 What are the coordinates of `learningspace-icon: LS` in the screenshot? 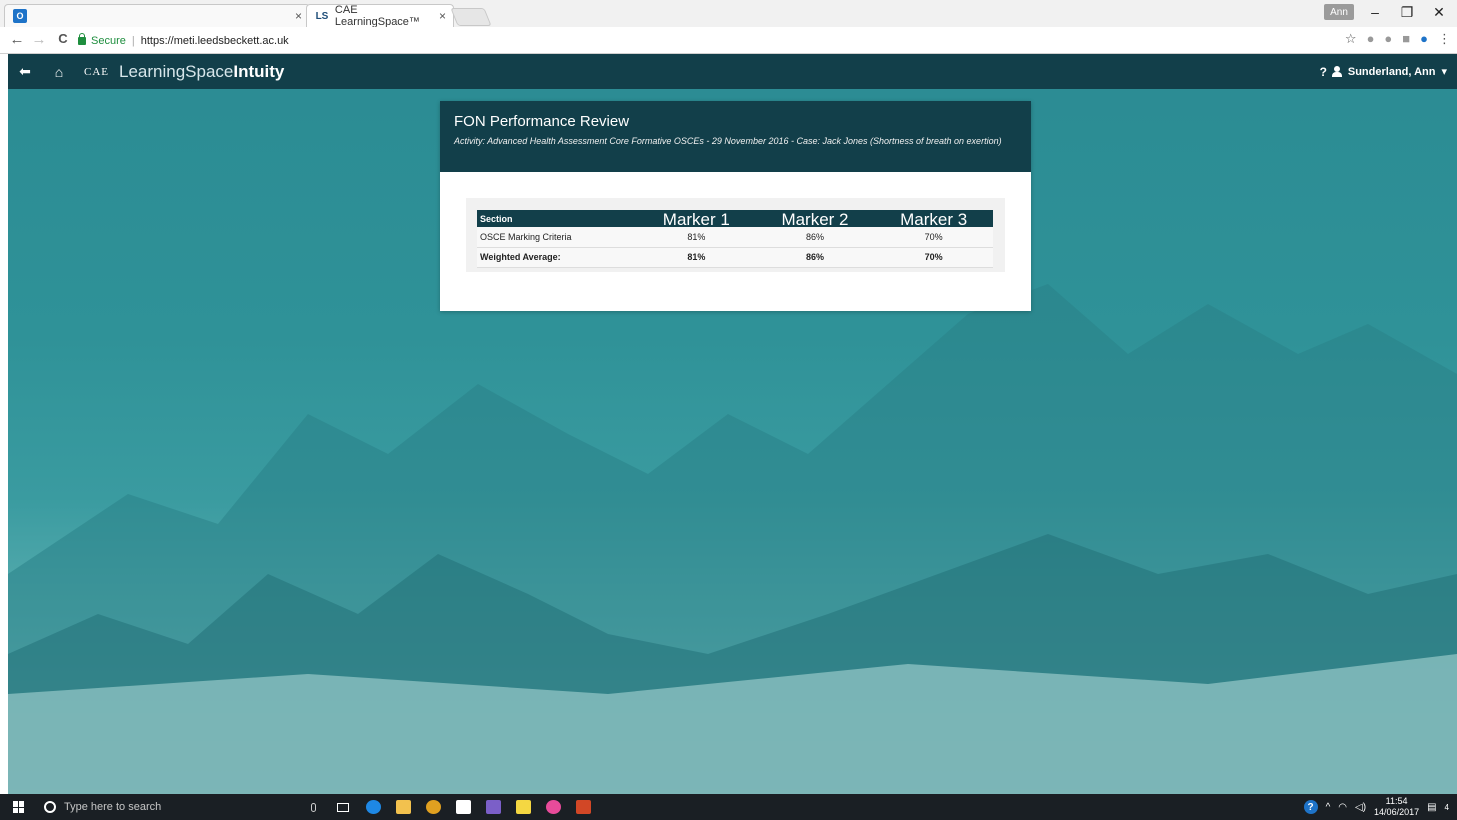 It's located at (322, 16).